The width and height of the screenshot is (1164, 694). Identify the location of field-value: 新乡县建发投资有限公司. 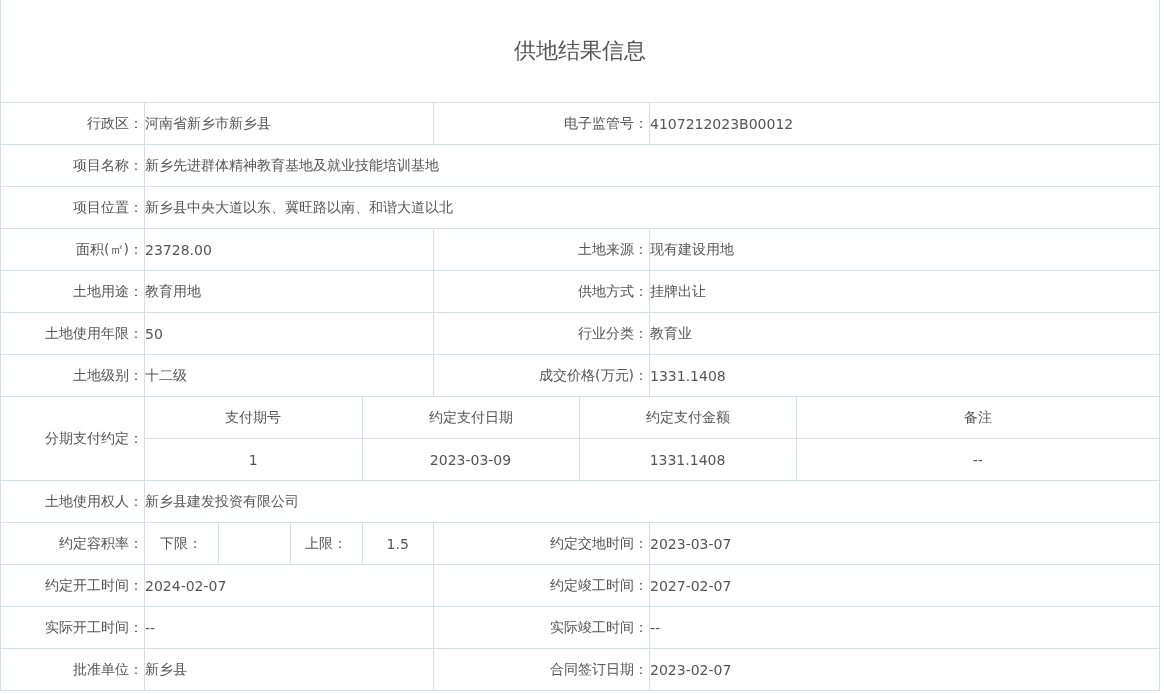
(222, 500).